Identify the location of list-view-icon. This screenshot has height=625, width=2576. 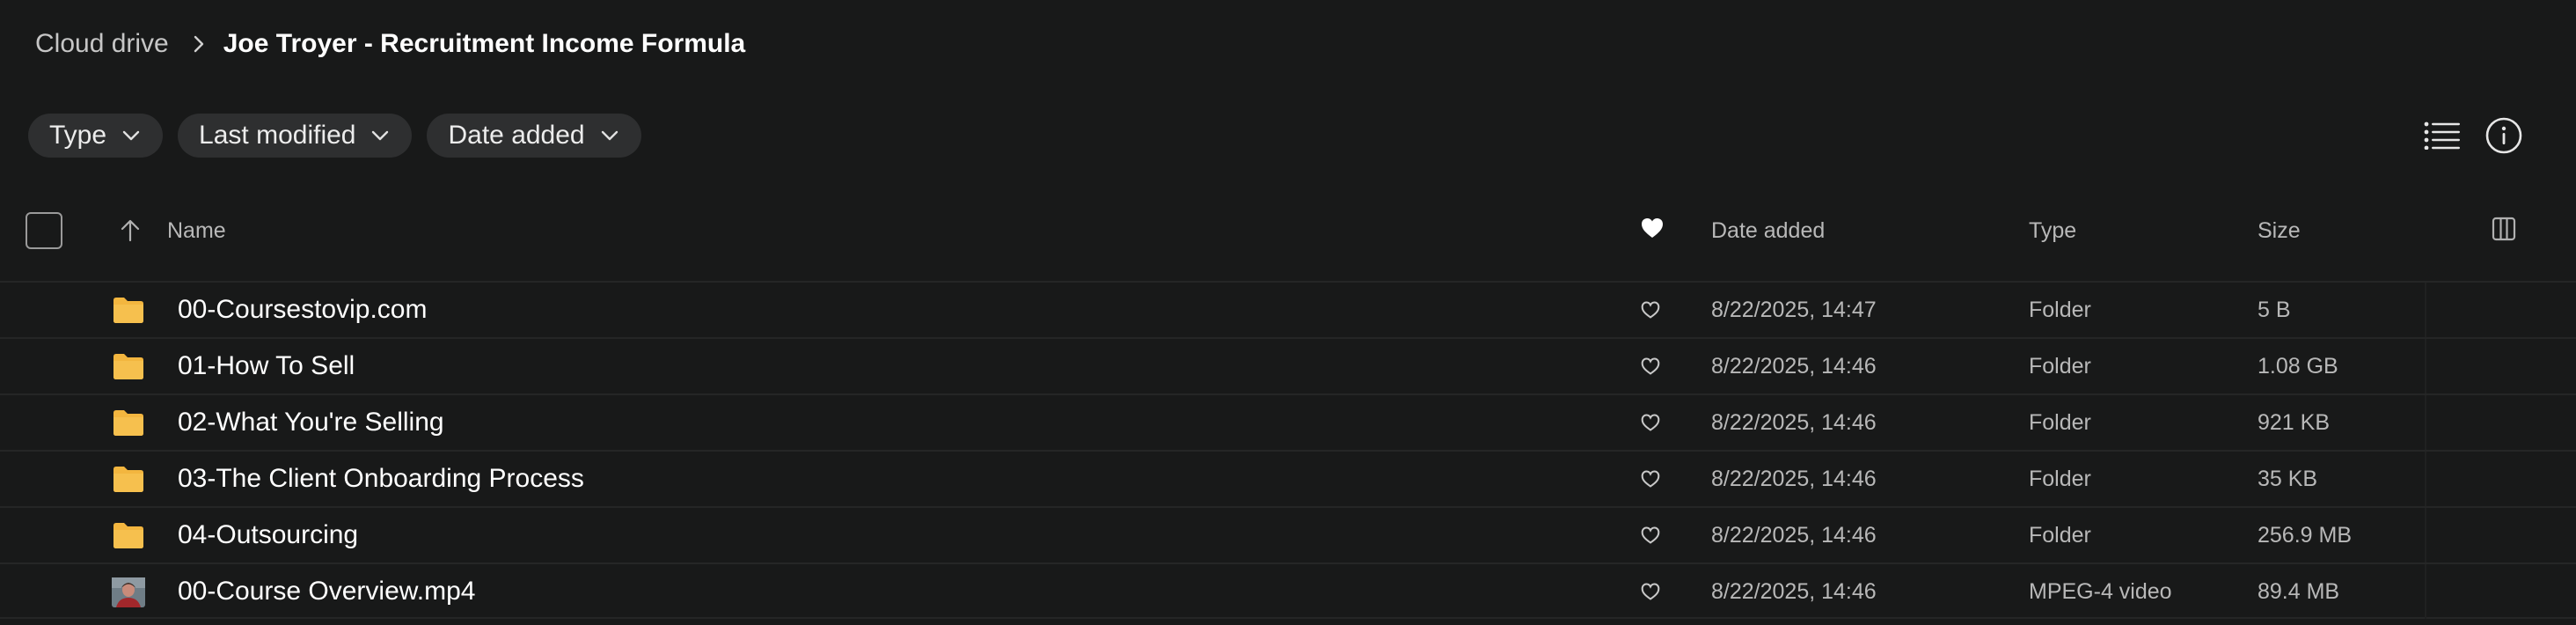
(2442, 135).